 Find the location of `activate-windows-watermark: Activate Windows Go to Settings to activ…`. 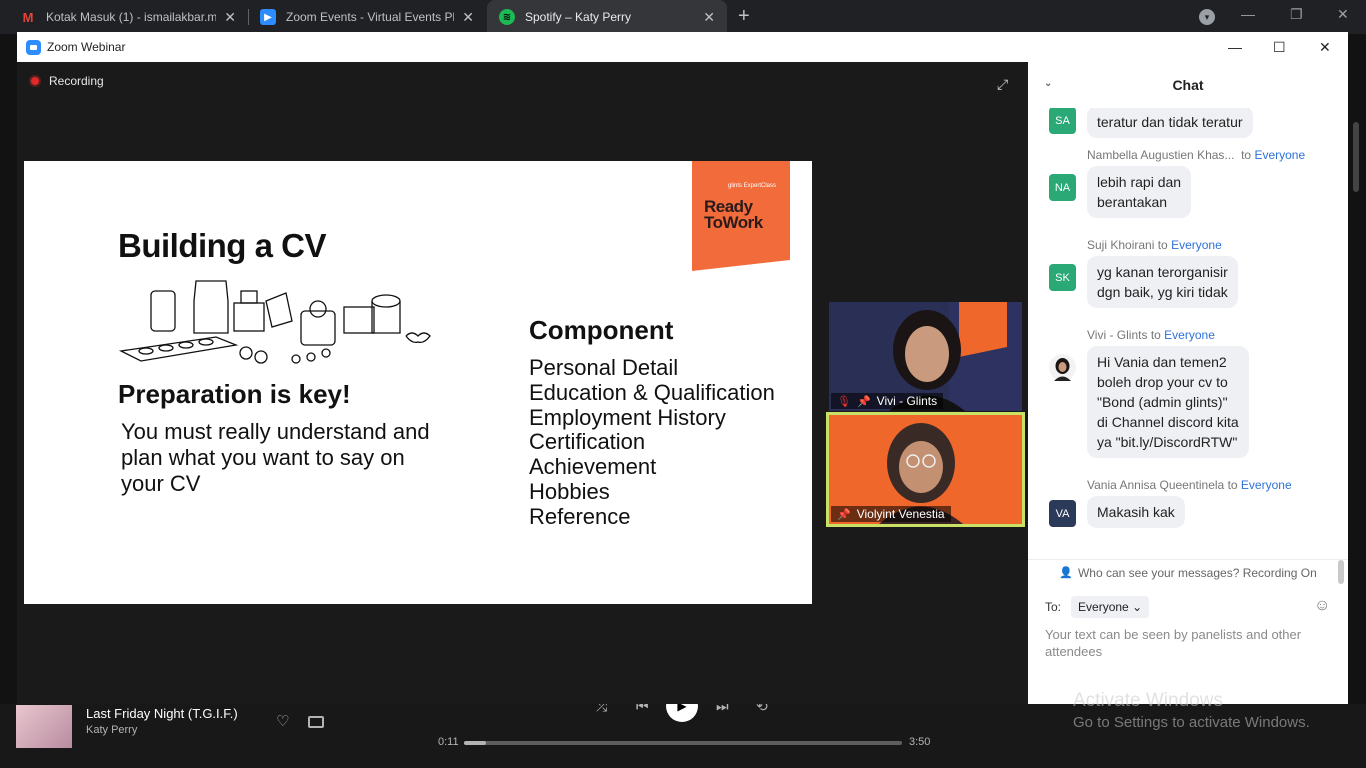

activate-windows-watermark: Activate Windows Go to Settings to activ… is located at coordinates (1191, 710).